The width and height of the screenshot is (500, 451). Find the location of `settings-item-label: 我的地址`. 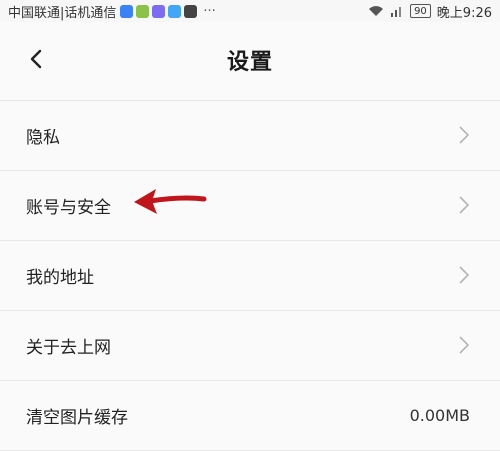

settings-item-label: 我的地址 is located at coordinates (60, 278).